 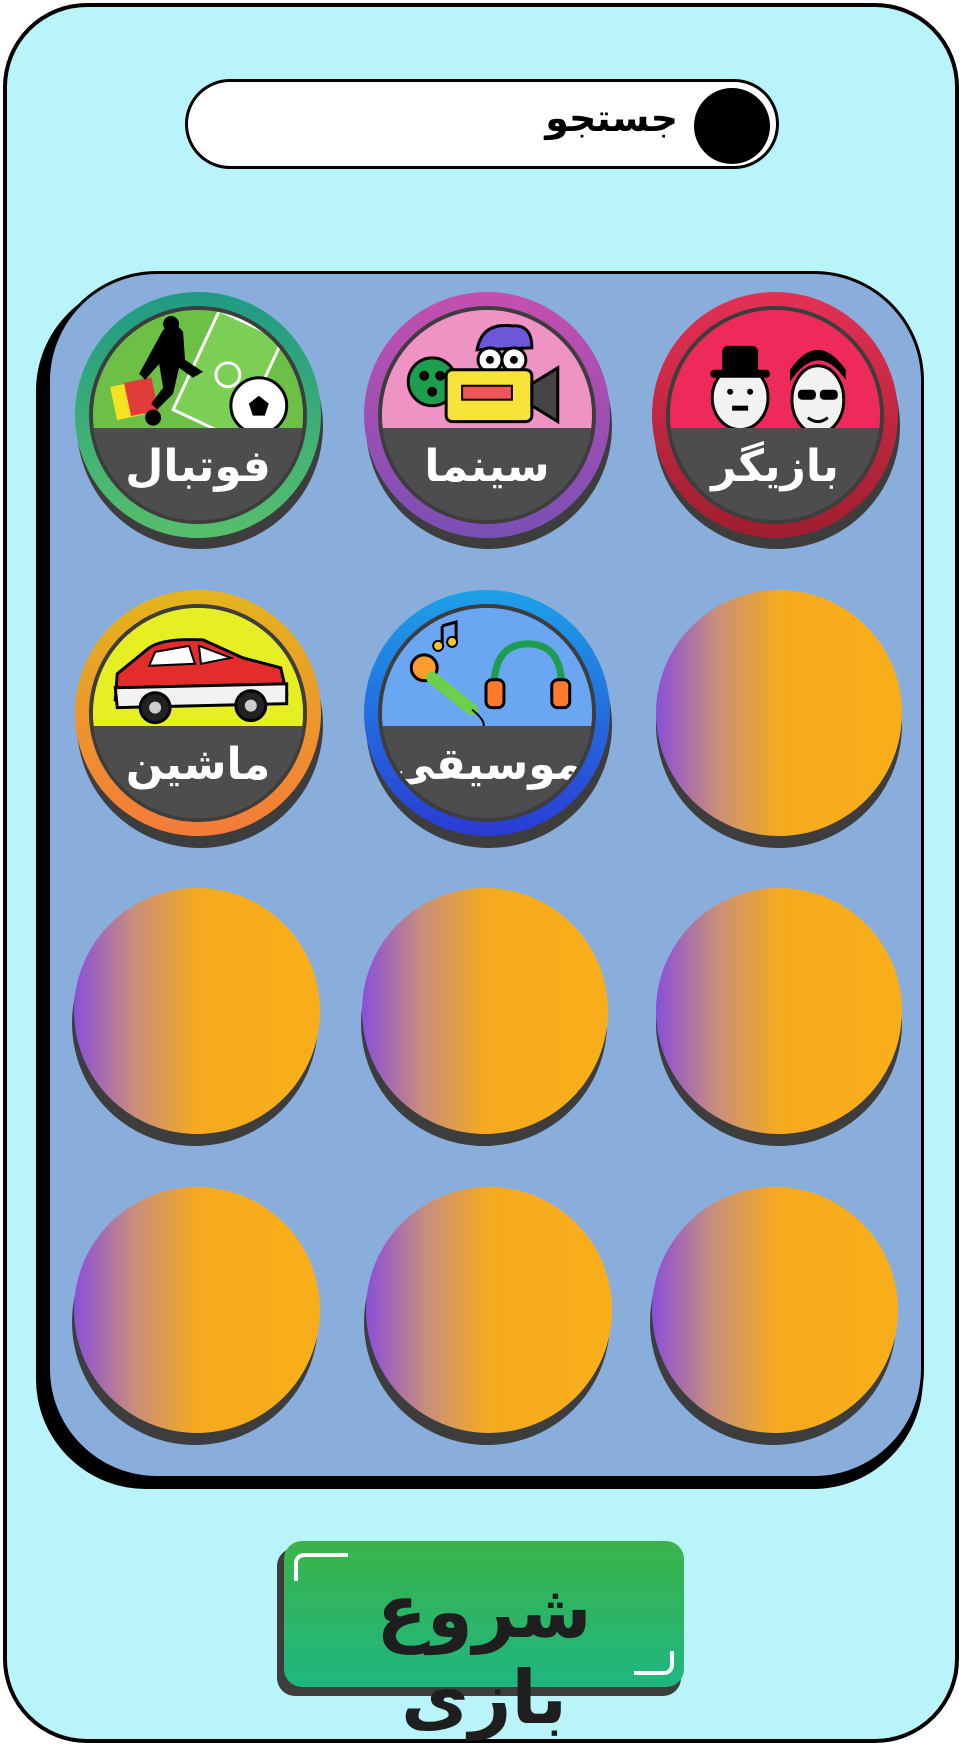 What do you see at coordinates (198, 764) in the screenshot?
I see `category-label: ماشین` at bounding box center [198, 764].